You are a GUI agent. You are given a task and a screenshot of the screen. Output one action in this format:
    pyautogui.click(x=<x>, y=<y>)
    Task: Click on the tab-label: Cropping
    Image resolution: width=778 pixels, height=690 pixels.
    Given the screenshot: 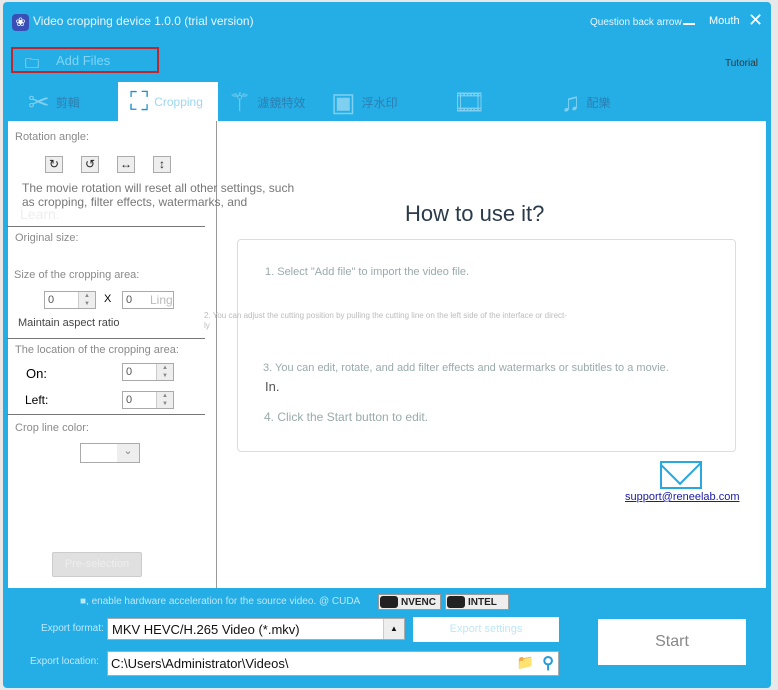 What is the action you would take?
    pyautogui.click(x=178, y=102)
    